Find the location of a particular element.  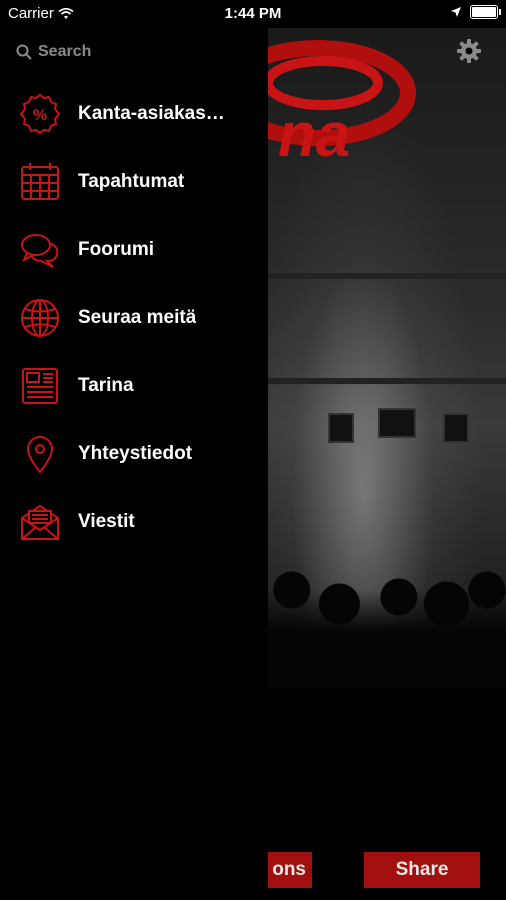

share-button: Share is located at coordinates (422, 870).